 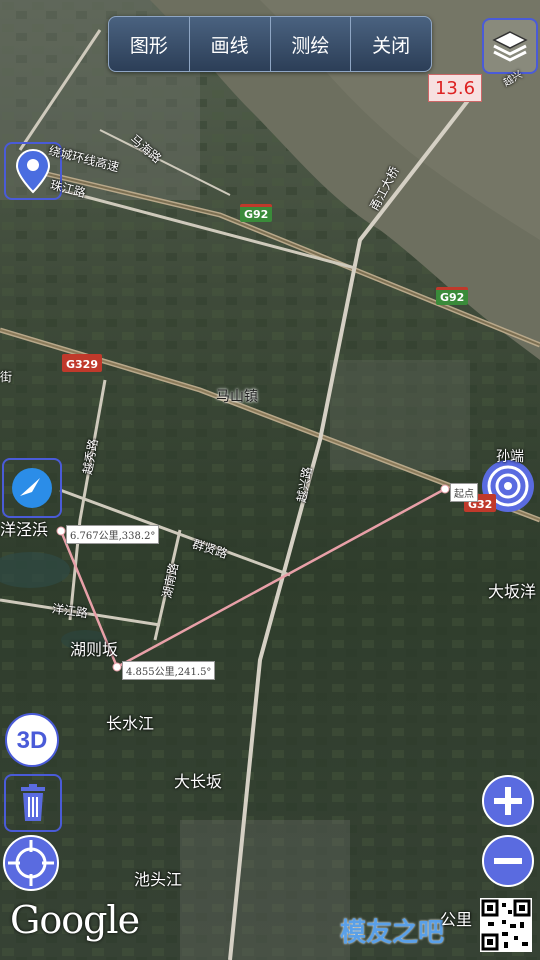 I want to click on scale-unit-fragment: 公里, so click(x=456, y=919).